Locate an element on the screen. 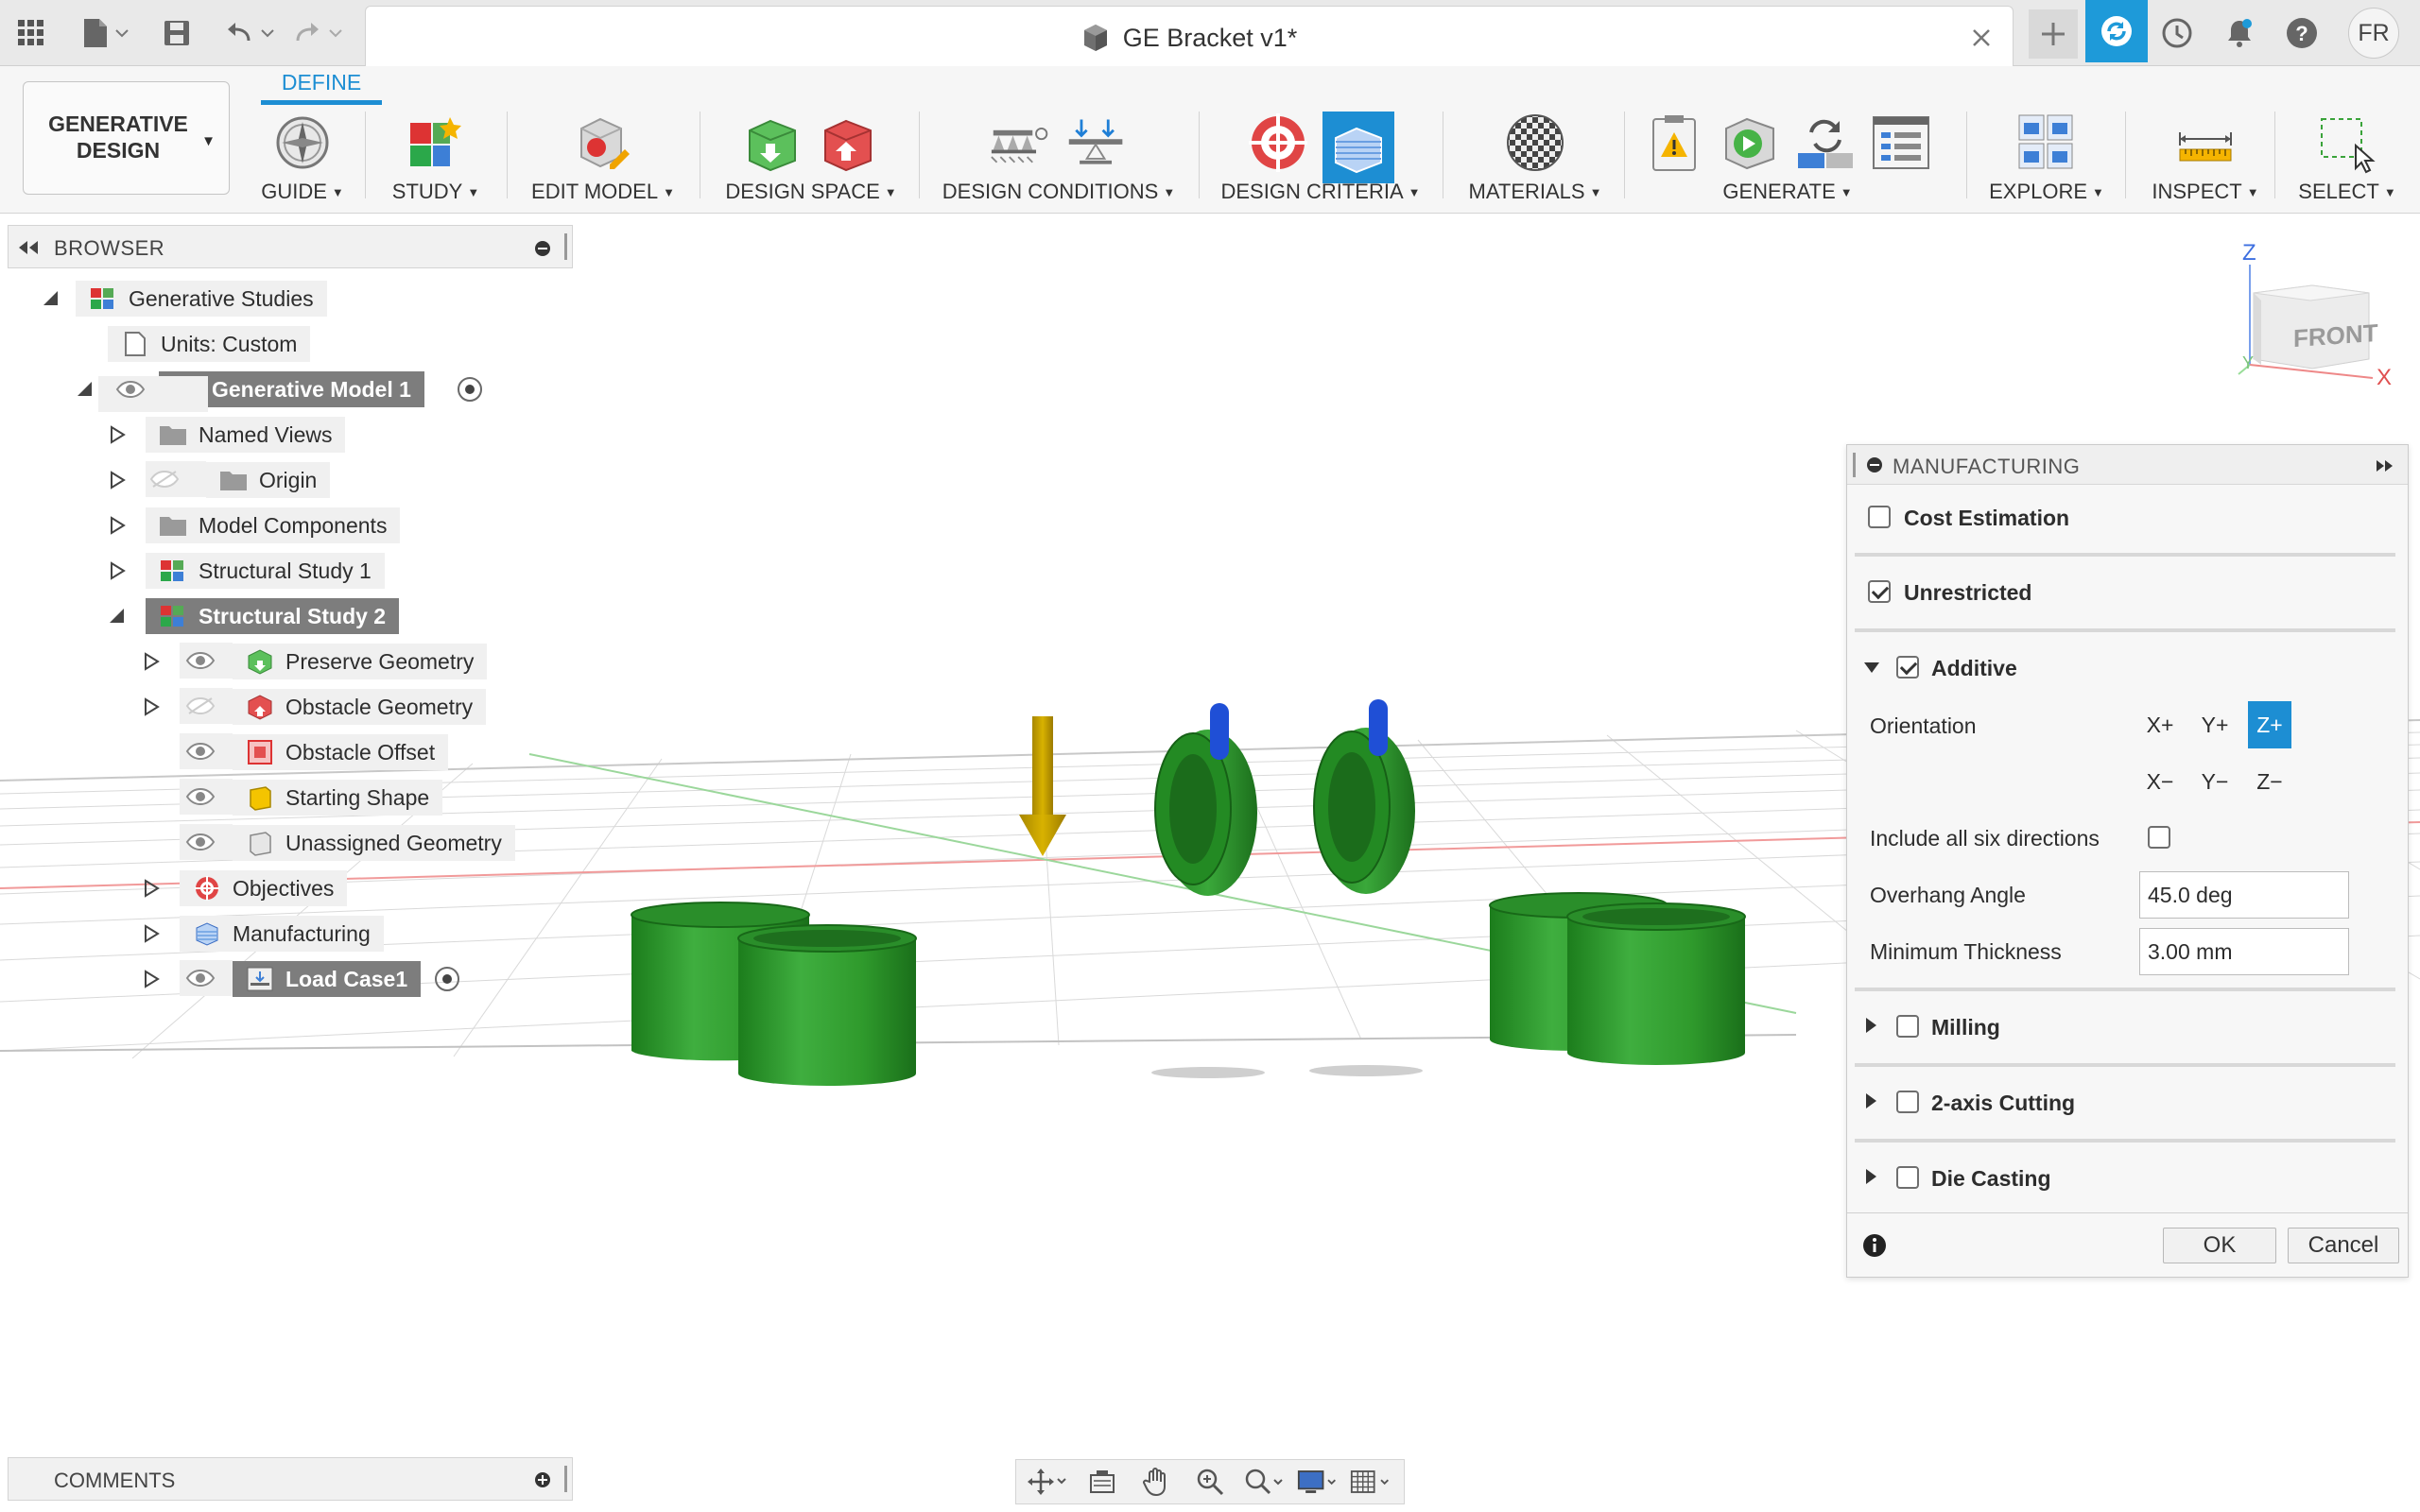 The image size is (2420, 1512). file-menu-icon is located at coordinates (105, 33).